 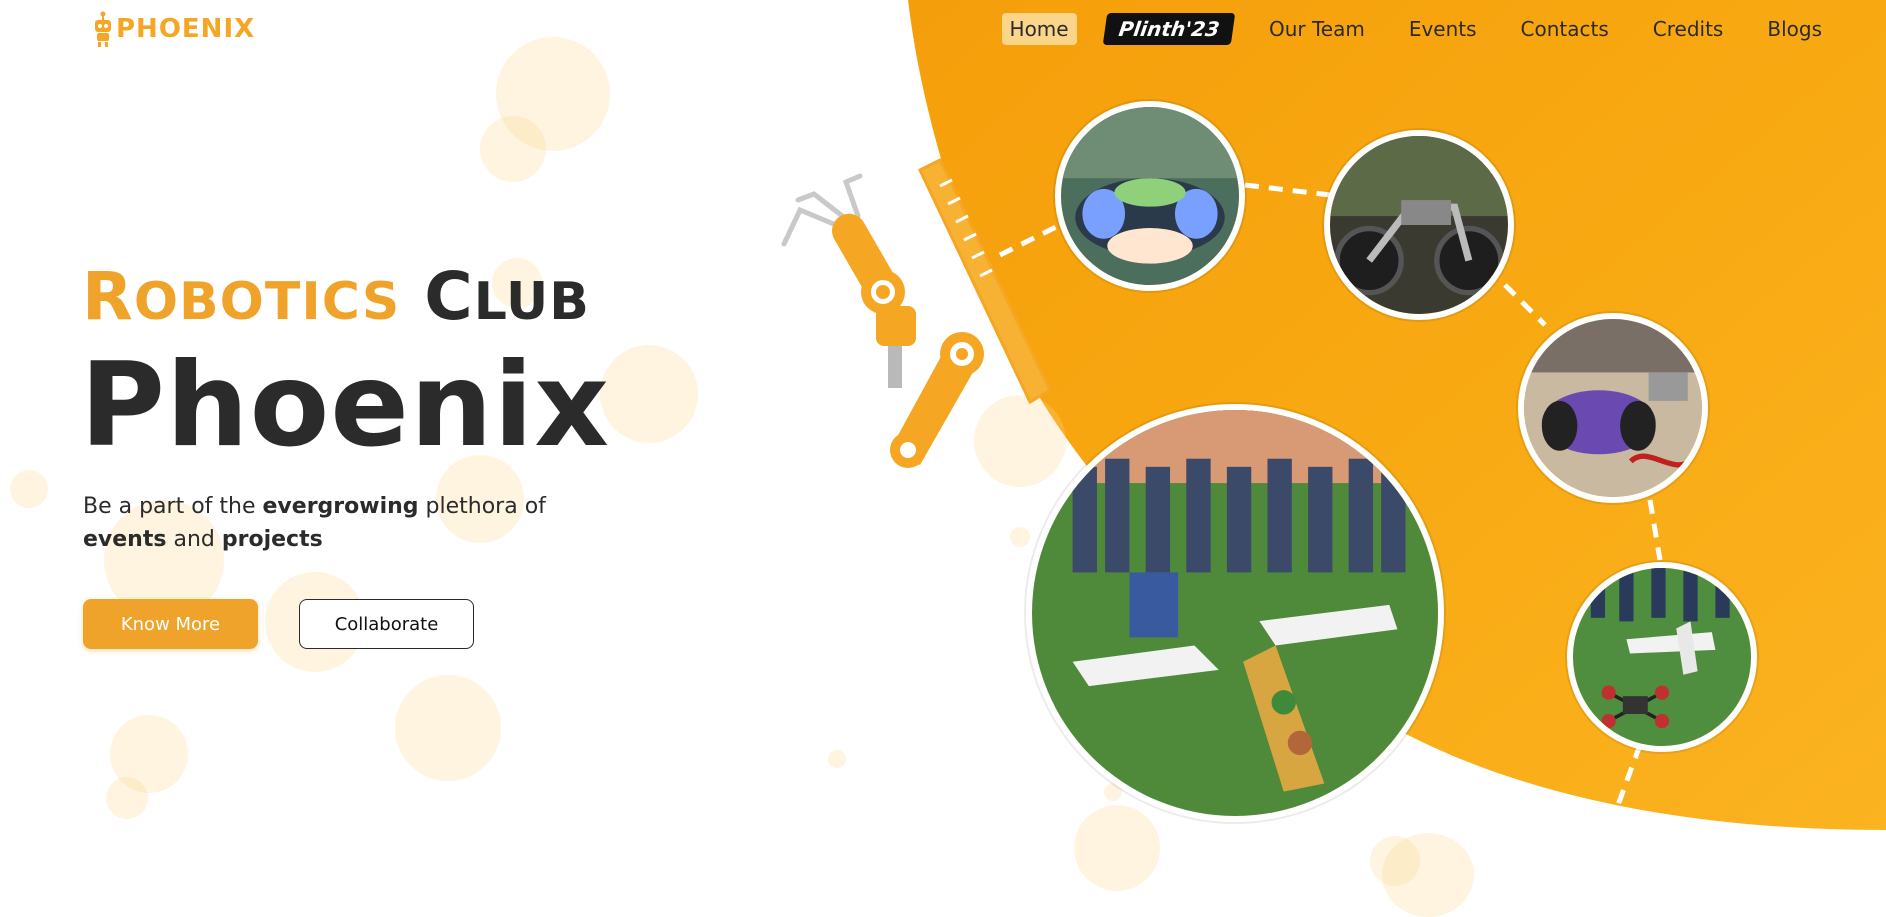 What do you see at coordinates (173, 506) in the screenshot?
I see `tagline-part: Be a part of the` at bounding box center [173, 506].